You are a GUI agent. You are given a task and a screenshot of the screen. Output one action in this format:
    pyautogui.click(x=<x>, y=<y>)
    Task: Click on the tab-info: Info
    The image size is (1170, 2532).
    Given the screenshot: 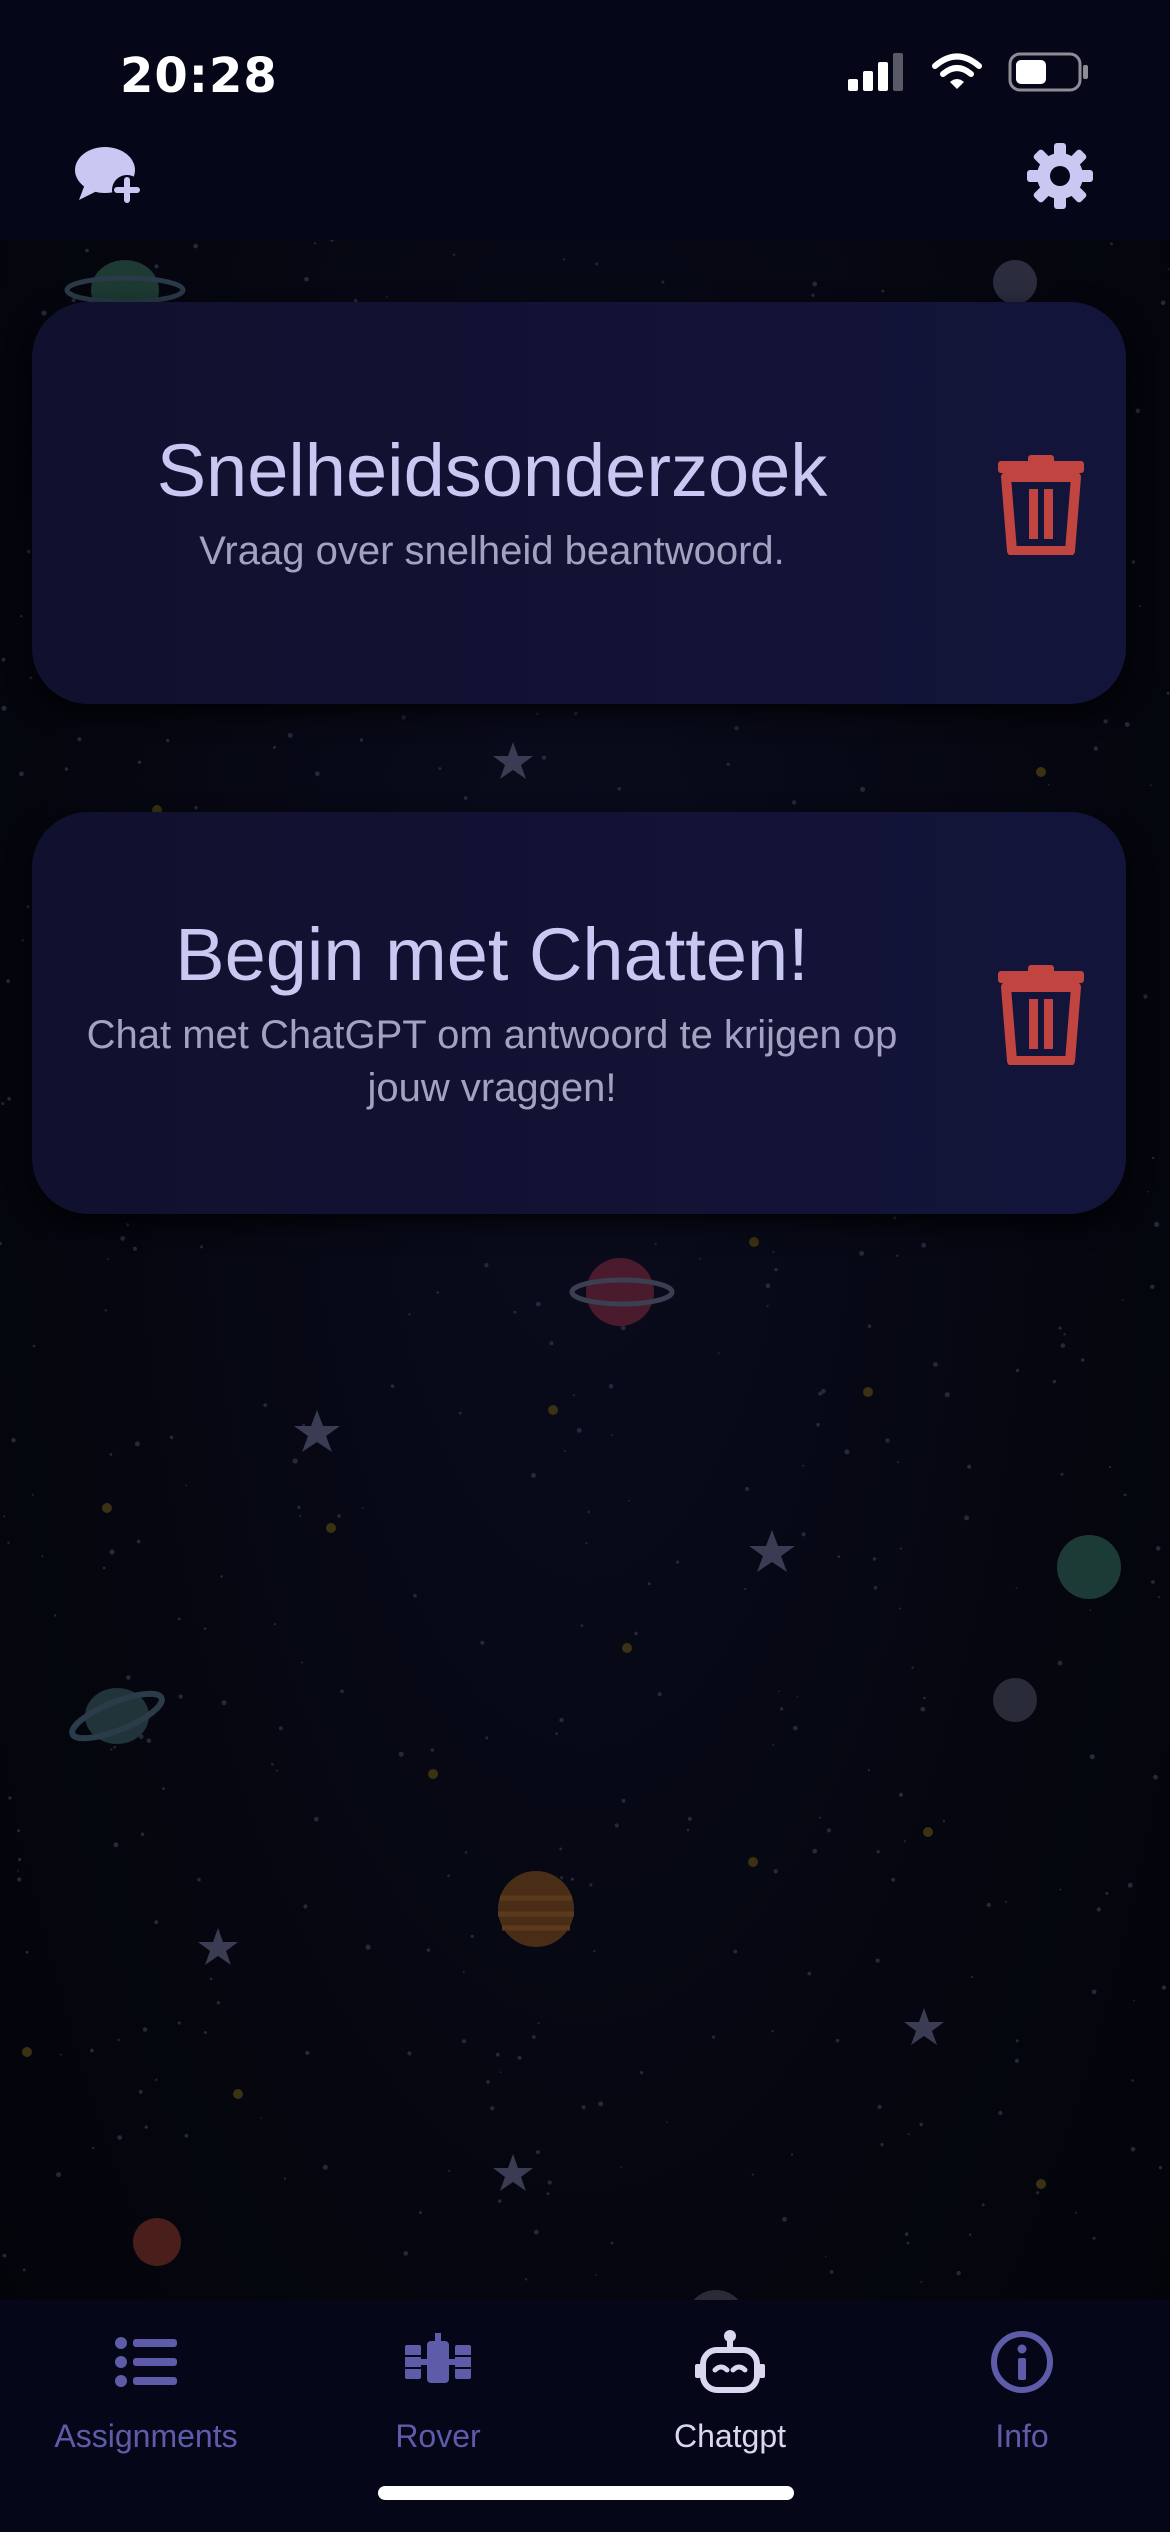 What is the action you would take?
    pyautogui.click(x=1022, y=2385)
    